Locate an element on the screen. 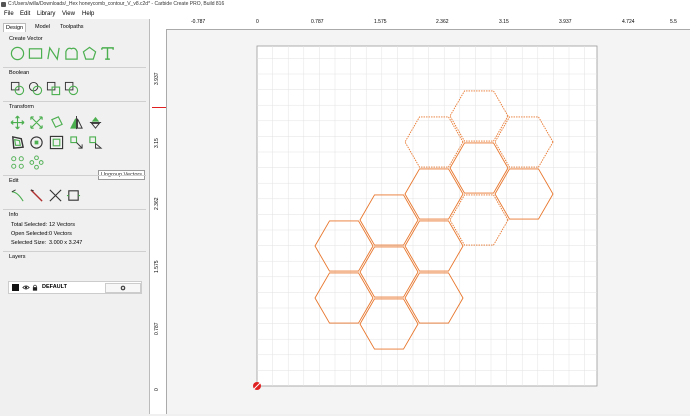 This screenshot has height=416, width=690. section-transform: Transform is located at coordinates (21, 107).